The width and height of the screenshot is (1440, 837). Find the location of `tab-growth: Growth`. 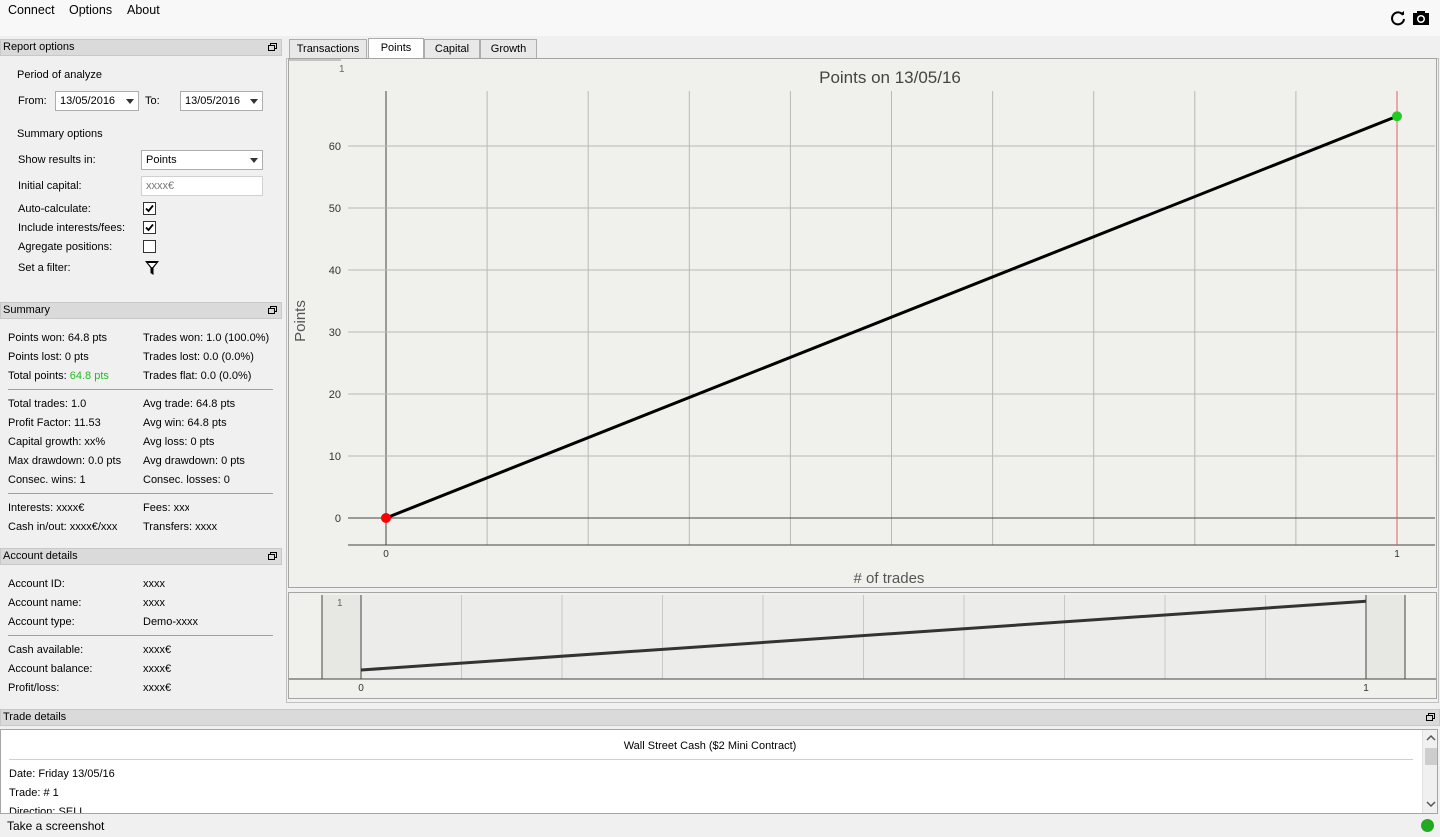

tab-growth: Growth is located at coordinates (508, 48).